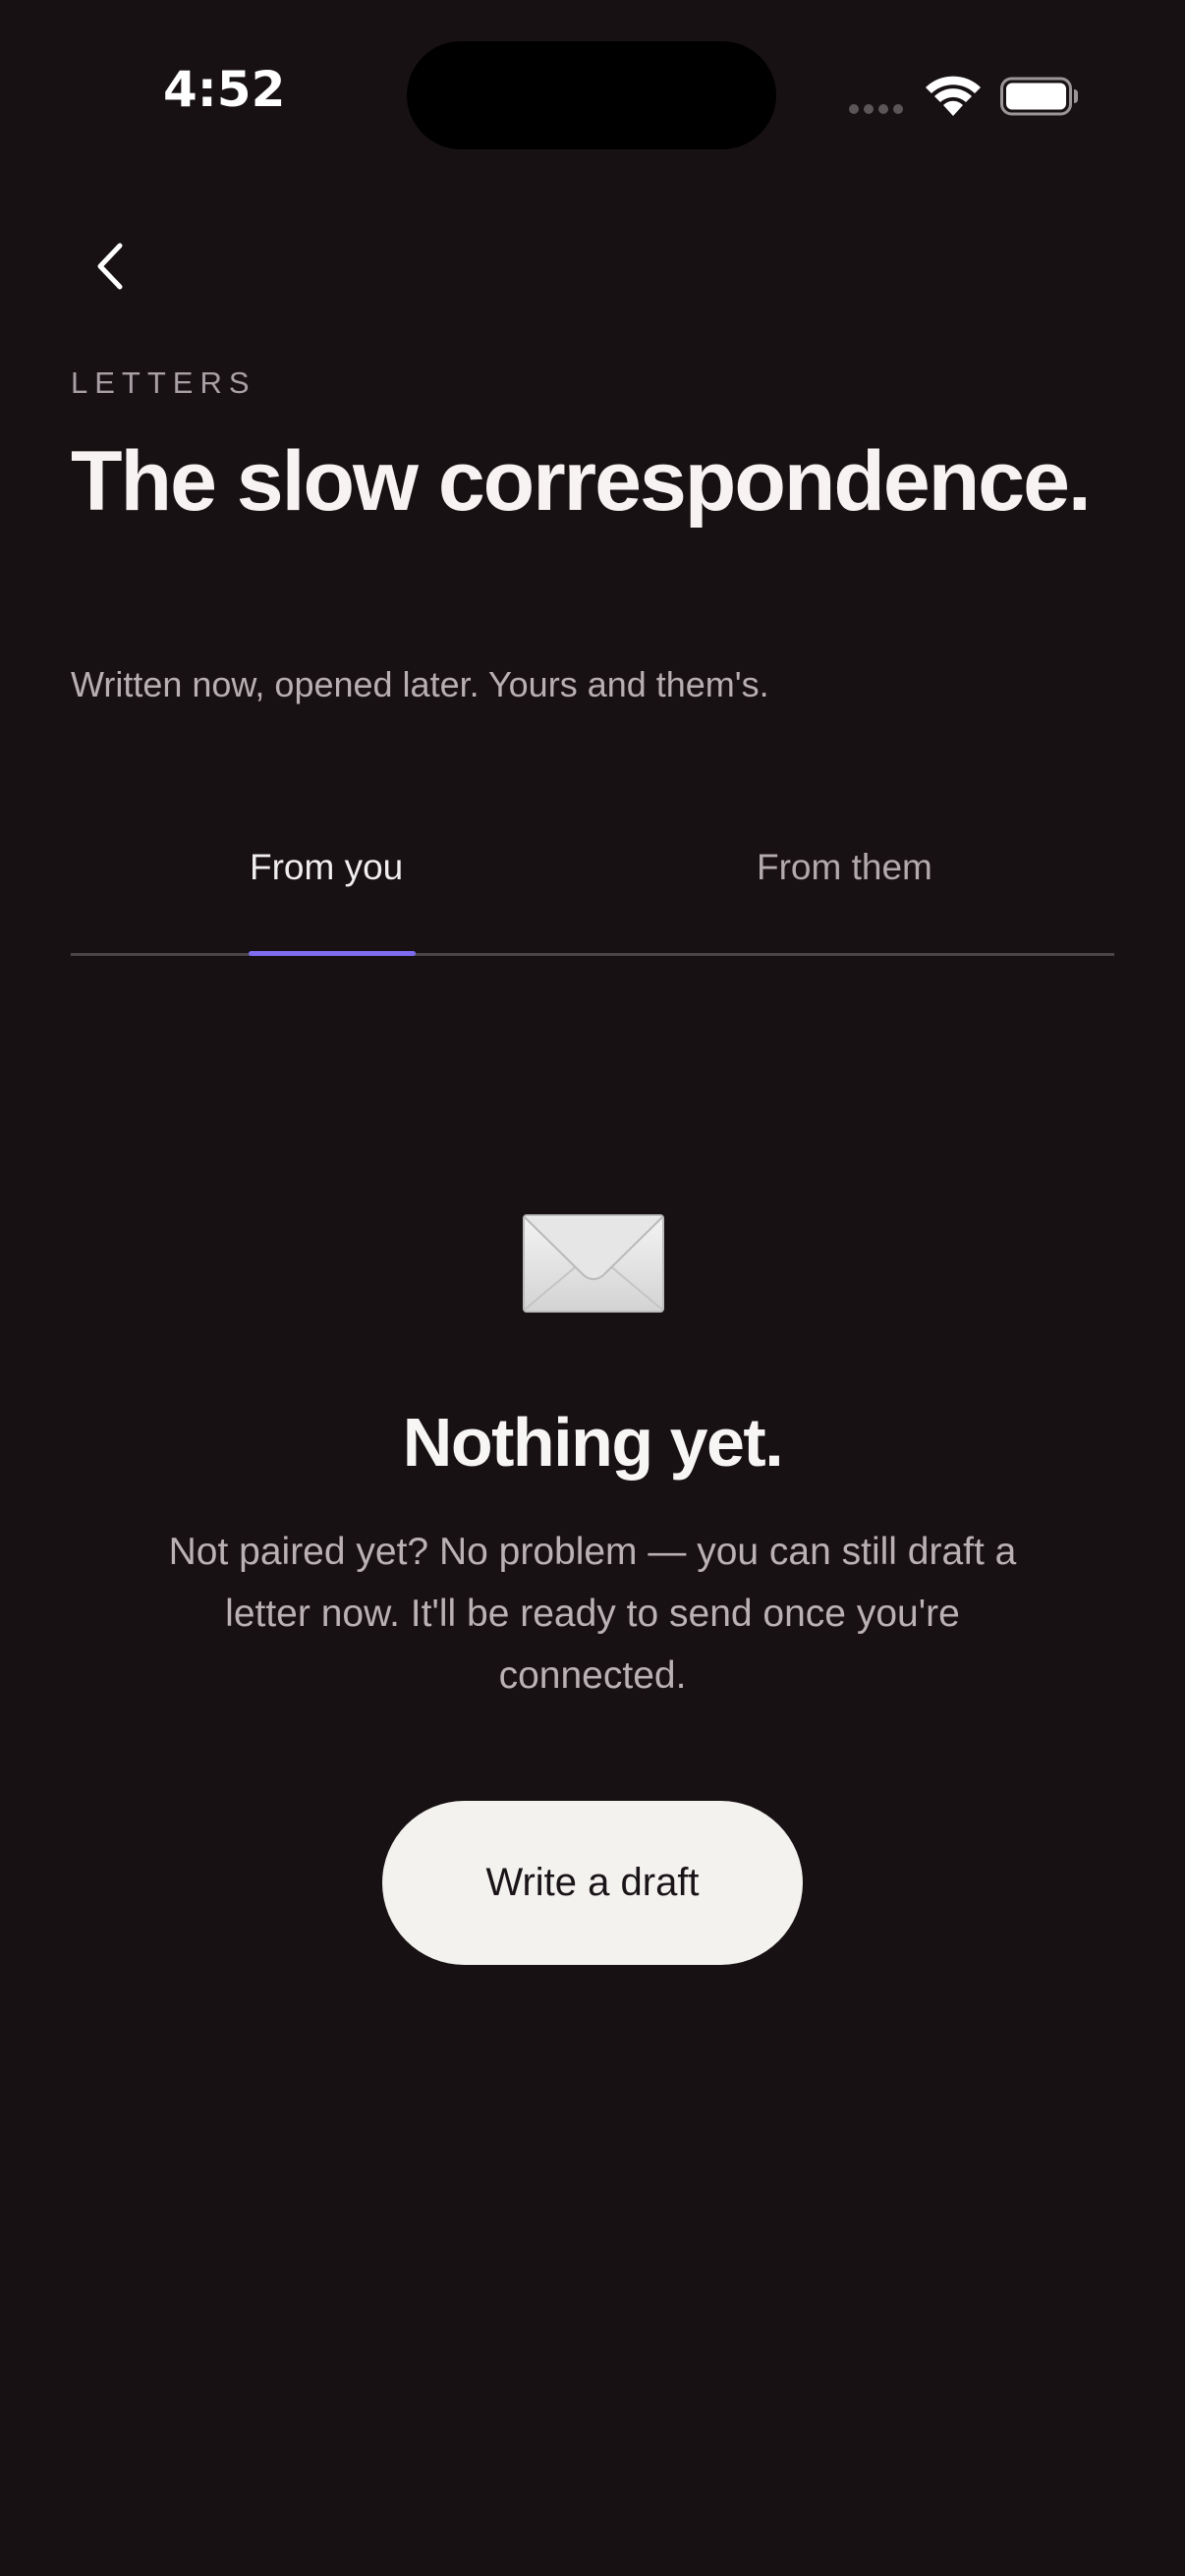  Describe the element at coordinates (594, 1263) in the screenshot. I see `envelope-icon` at that location.